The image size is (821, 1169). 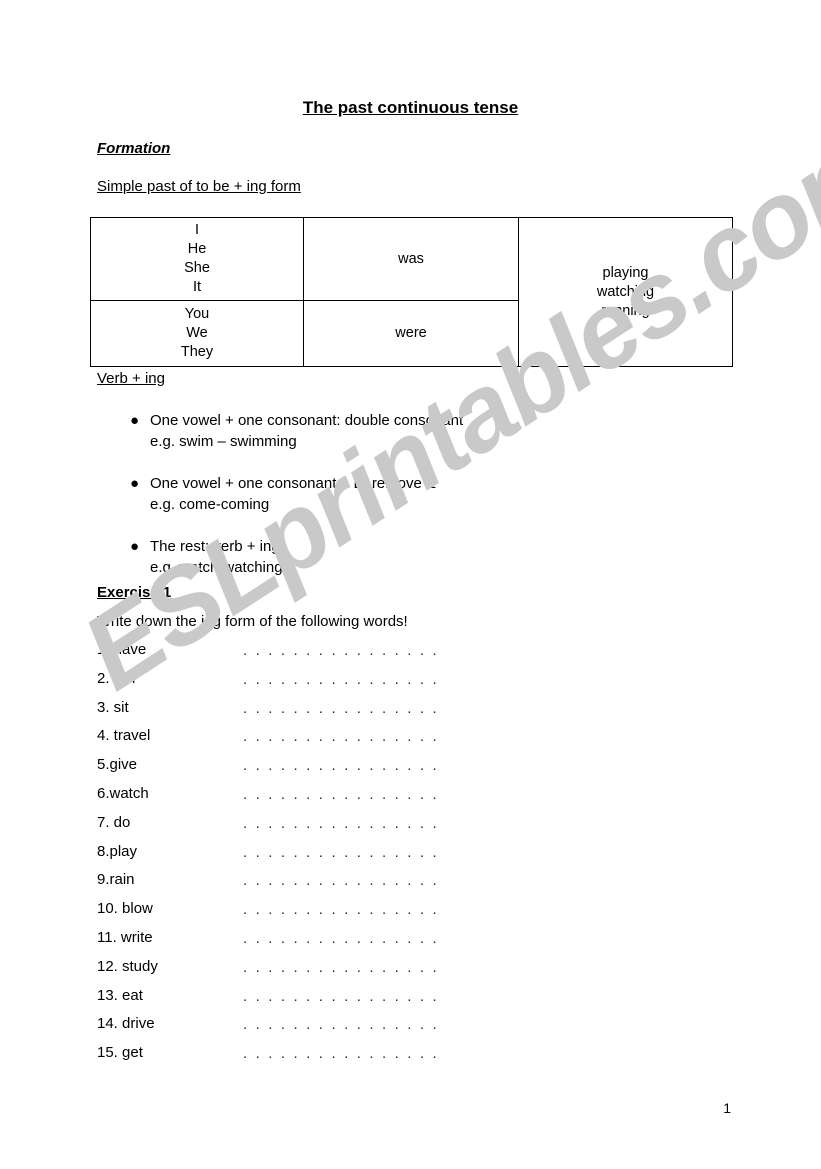 I want to click on word-label: 4. travel, so click(x=124, y=736).